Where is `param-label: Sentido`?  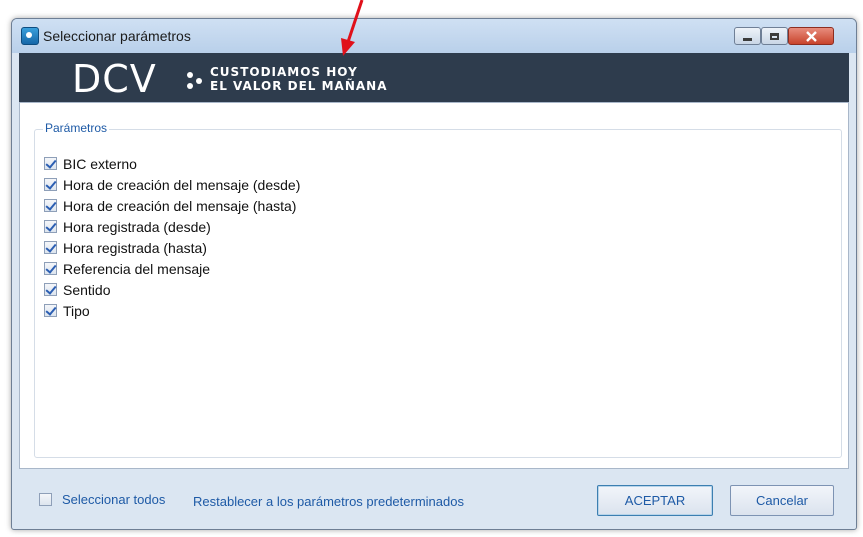 param-label: Sentido is located at coordinates (87, 289).